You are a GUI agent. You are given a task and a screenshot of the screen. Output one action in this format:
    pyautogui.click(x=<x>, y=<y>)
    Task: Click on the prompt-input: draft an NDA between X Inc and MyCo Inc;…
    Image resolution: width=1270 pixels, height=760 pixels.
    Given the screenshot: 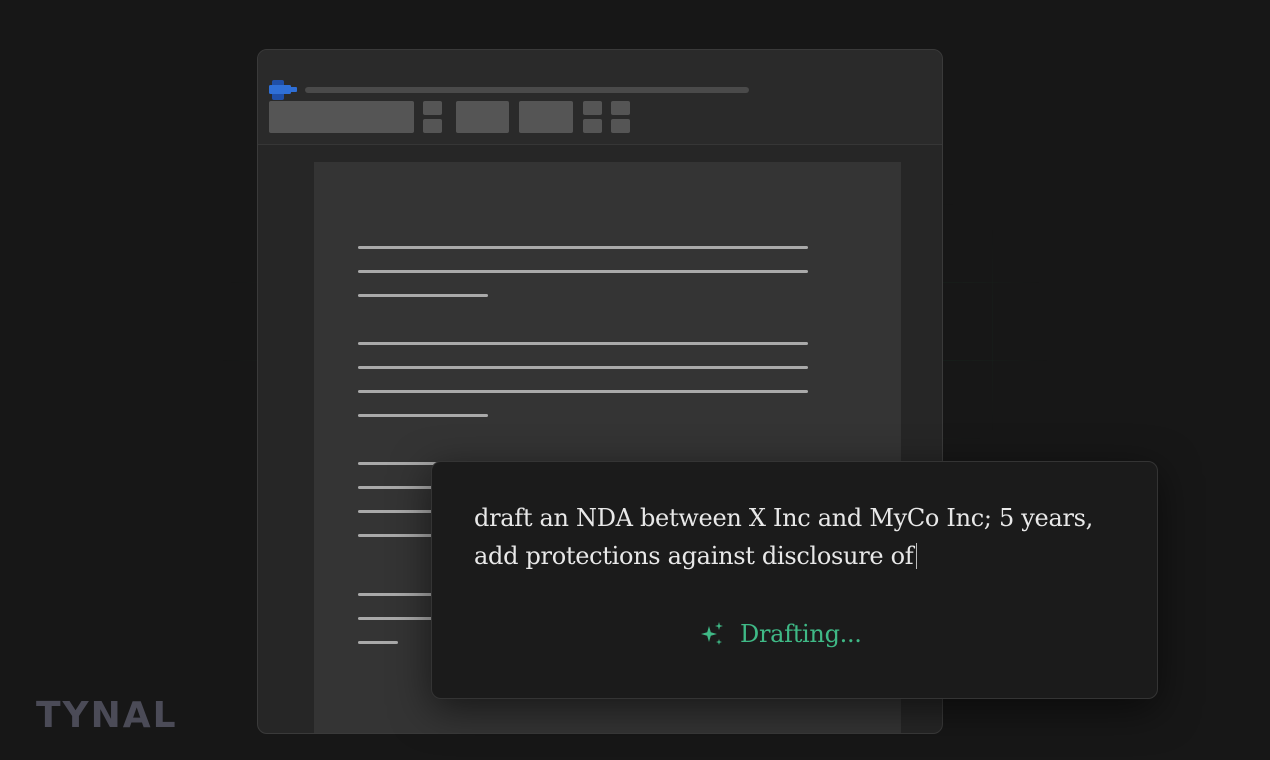 What is the action you would take?
    pyautogui.click(x=794, y=537)
    